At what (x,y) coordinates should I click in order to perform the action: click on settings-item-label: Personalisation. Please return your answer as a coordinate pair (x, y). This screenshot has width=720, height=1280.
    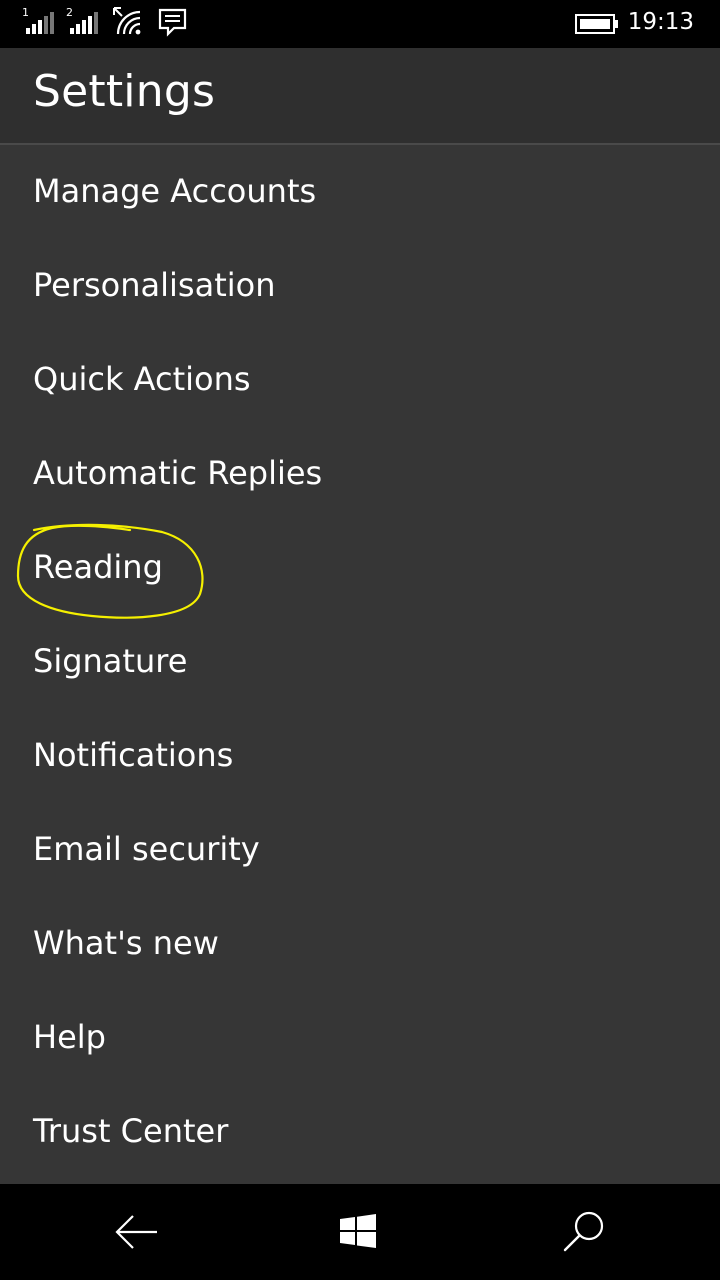
    Looking at the image, I should click on (154, 285).